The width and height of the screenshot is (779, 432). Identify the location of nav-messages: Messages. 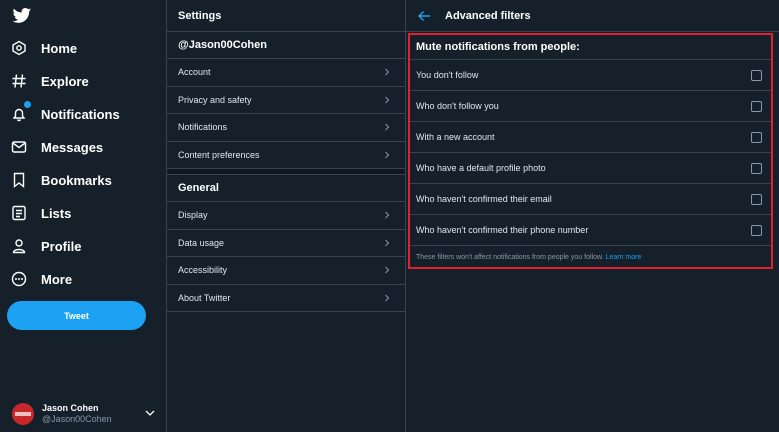
(56, 147).